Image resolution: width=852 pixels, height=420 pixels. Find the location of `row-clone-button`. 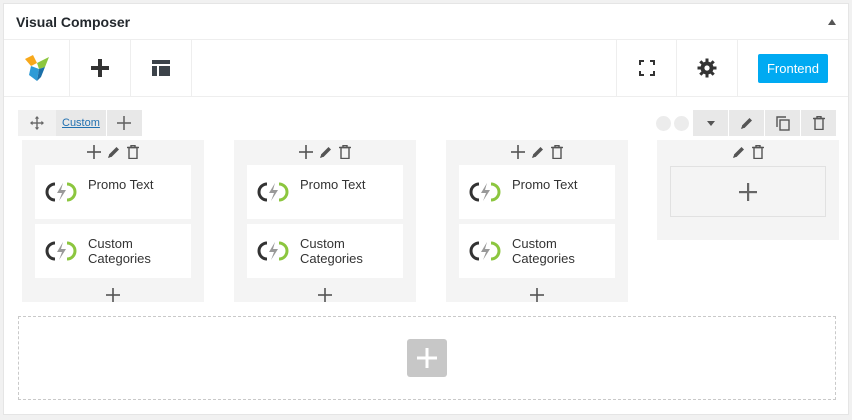

row-clone-button is located at coordinates (782, 123).